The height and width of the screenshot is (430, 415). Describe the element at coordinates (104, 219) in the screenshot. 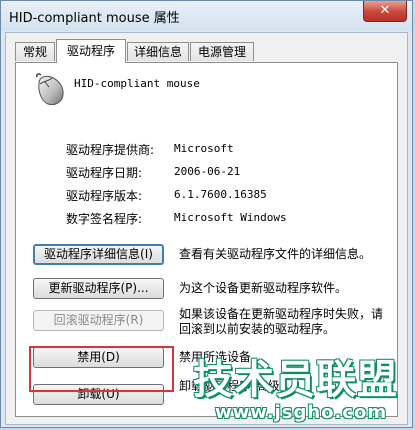

I see `signer-label: 数字签名程序:` at that location.